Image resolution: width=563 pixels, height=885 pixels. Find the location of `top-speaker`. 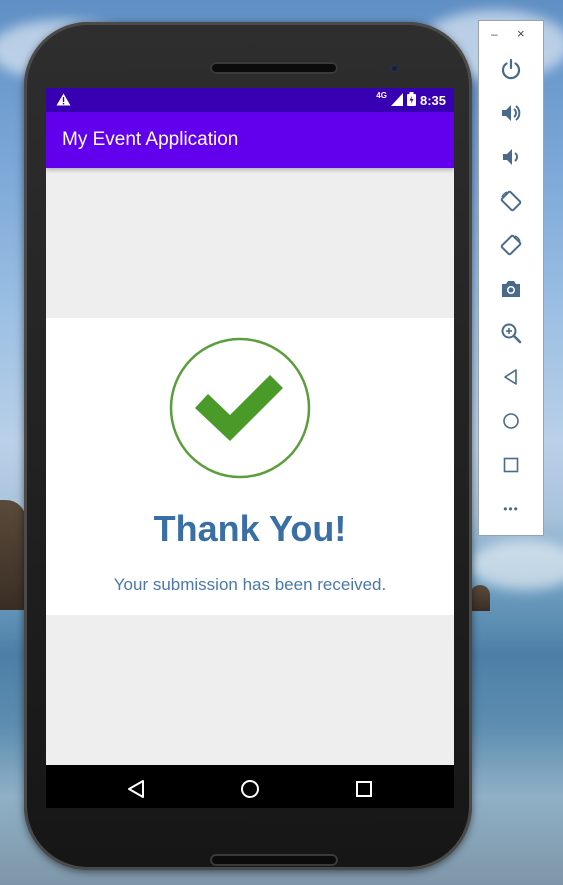

top-speaker is located at coordinates (274, 68).